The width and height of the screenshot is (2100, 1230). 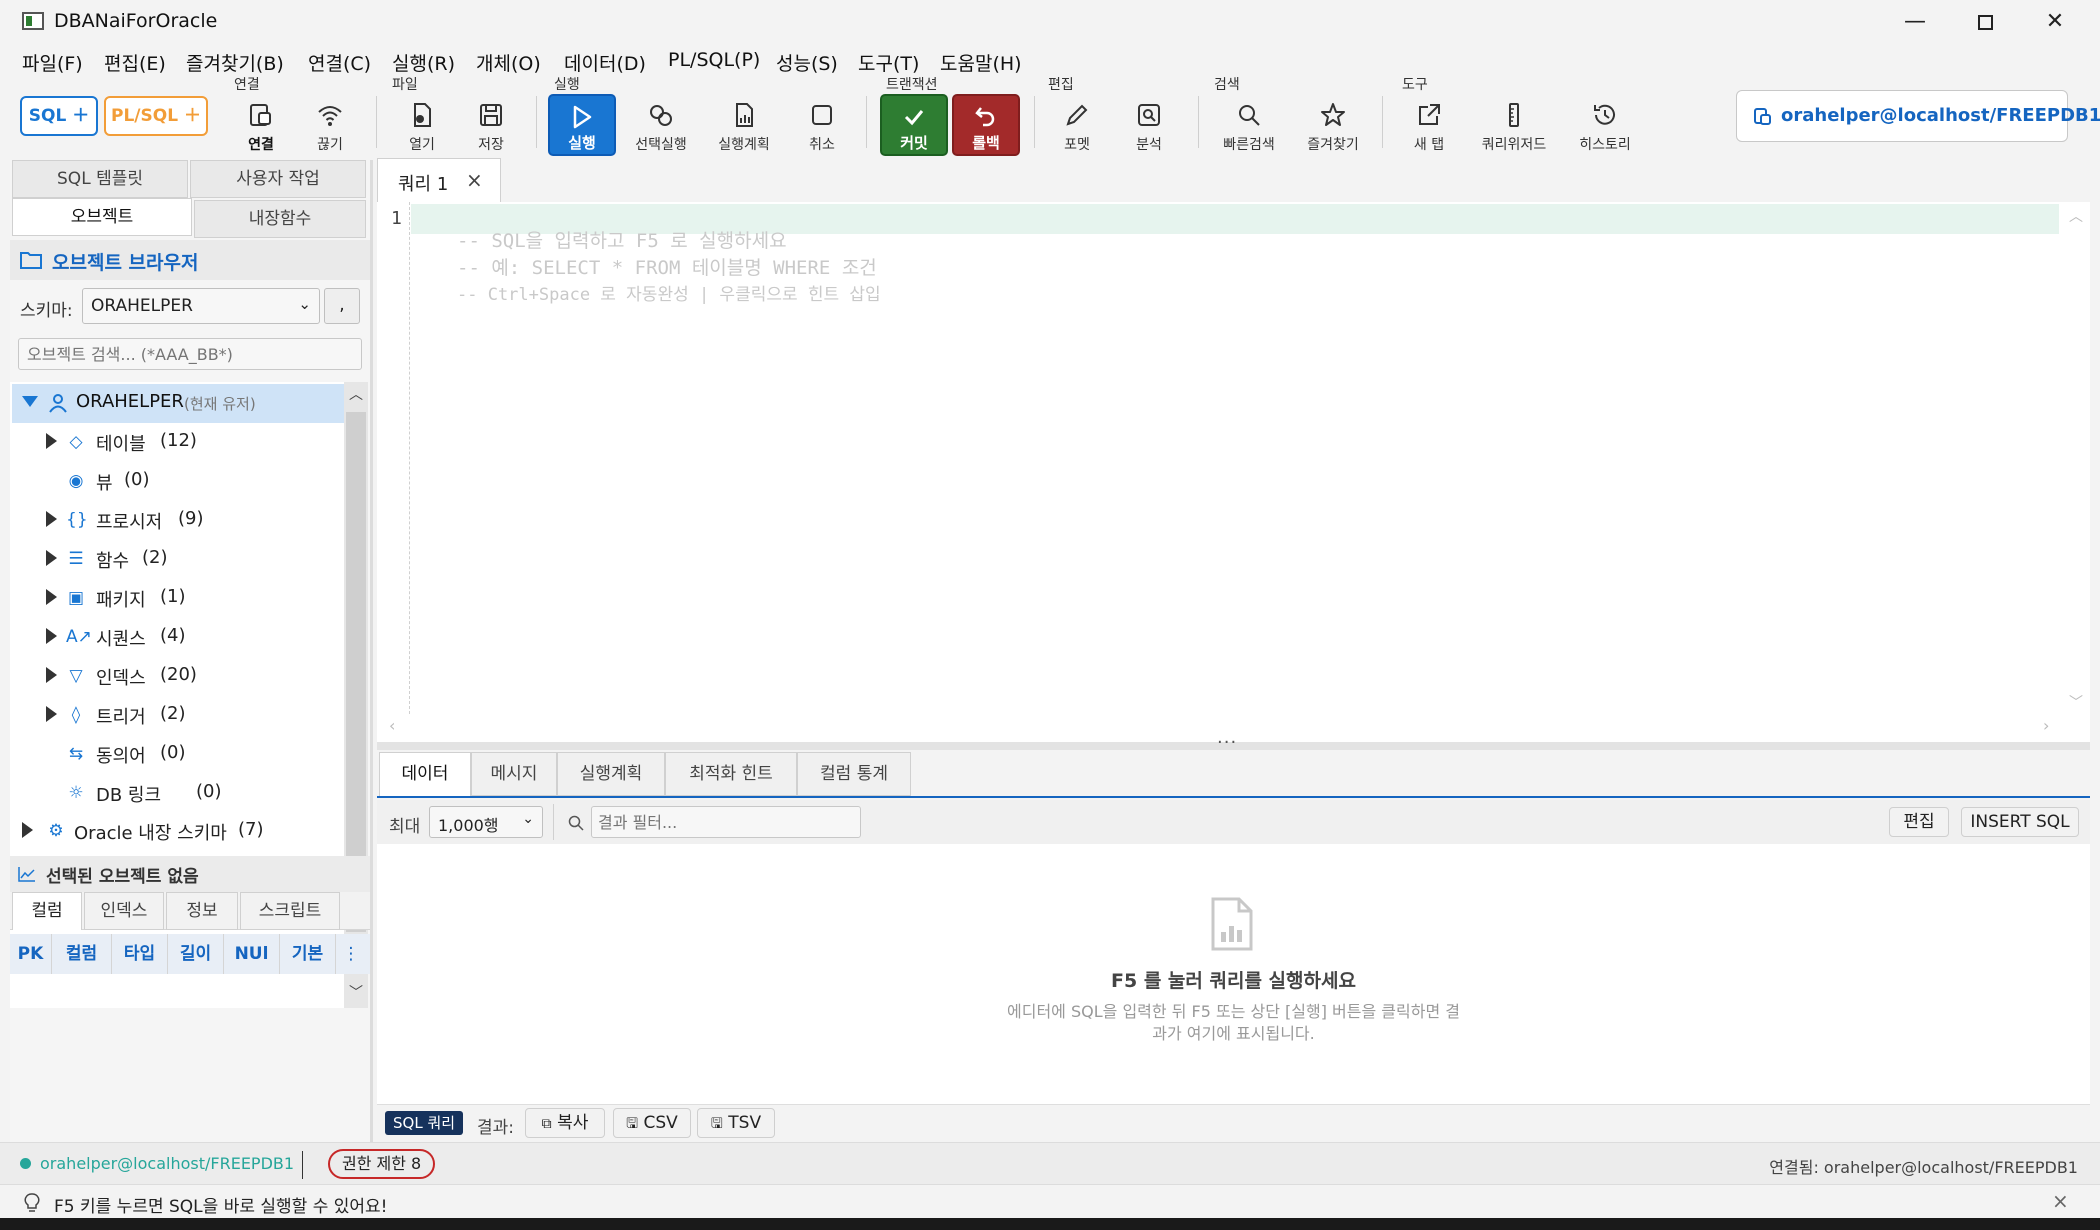 What do you see at coordinates (1333, 125) in the screenshot?
I see `favorites-button: 즐겨찾기` at bounding box center [1333, 125].